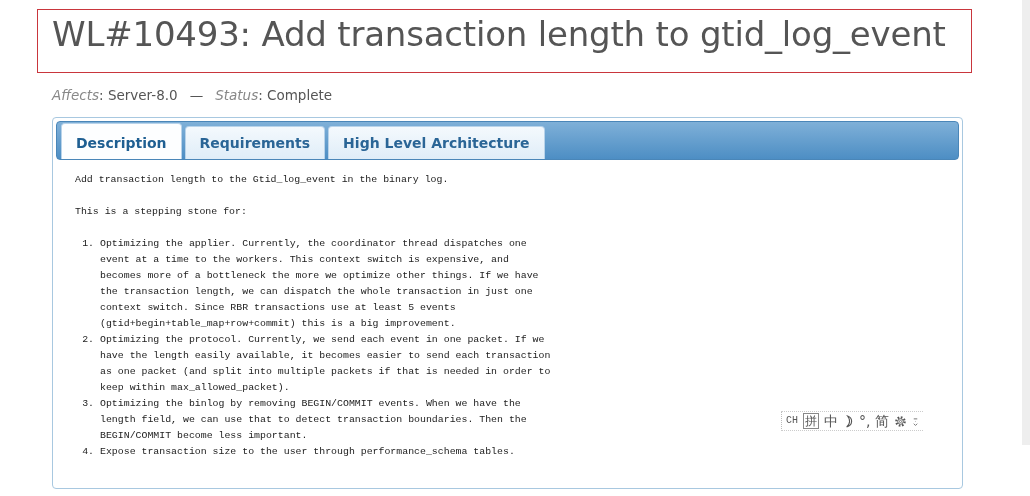  What do you see at coordinates (320, 284) in the screenshot?
I see `list-item-text: Optimizing the applier. Currently, the coordinator thread dispatches one event at a time to the workers. This context switch is expensive, and becomes more of a bottleneck the more we optimize other things. If we have the transaction length, we can dispatch the whole transaction in just one context switch. Since RBR transactions use at least 5 events (gtid+begin+table_map+row+commit) this is a big improvement.` at bounding box center [320, 284].